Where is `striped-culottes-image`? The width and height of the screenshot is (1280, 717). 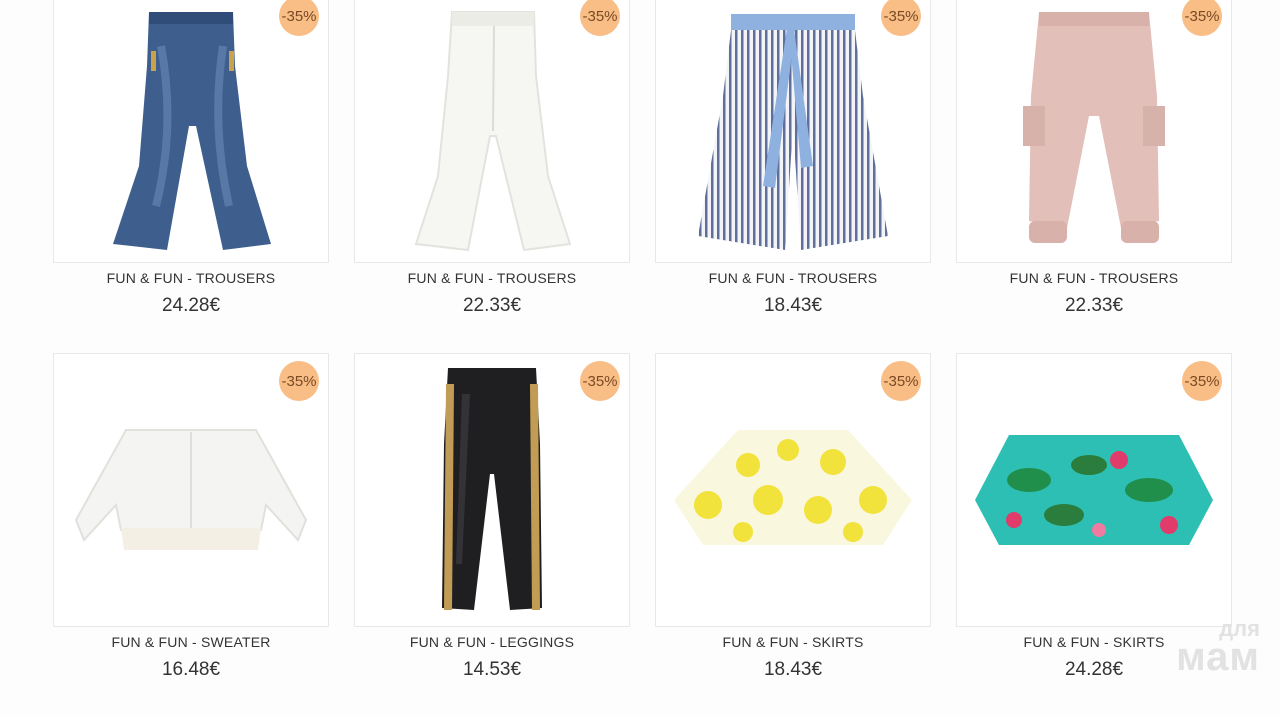 striped-culottes-image is located at coordinates (793, 132).